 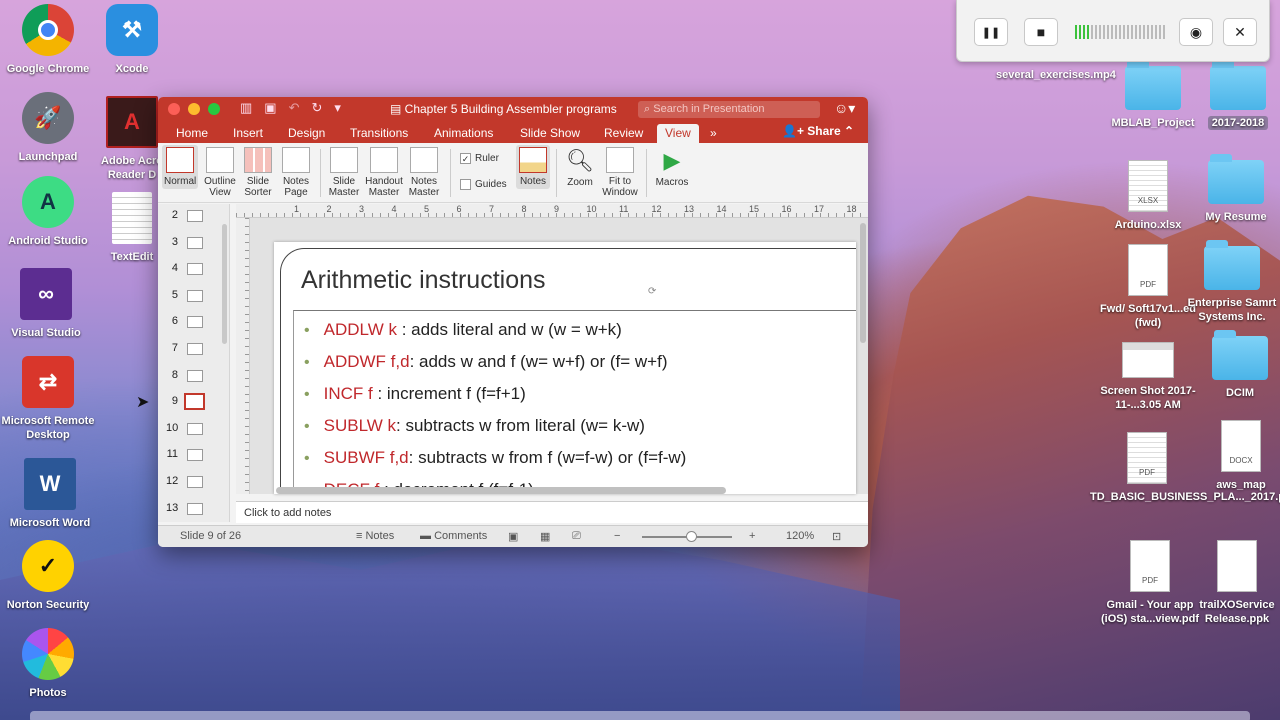 I want to click on redo-icon: ↻, so click(x=317, y=108).